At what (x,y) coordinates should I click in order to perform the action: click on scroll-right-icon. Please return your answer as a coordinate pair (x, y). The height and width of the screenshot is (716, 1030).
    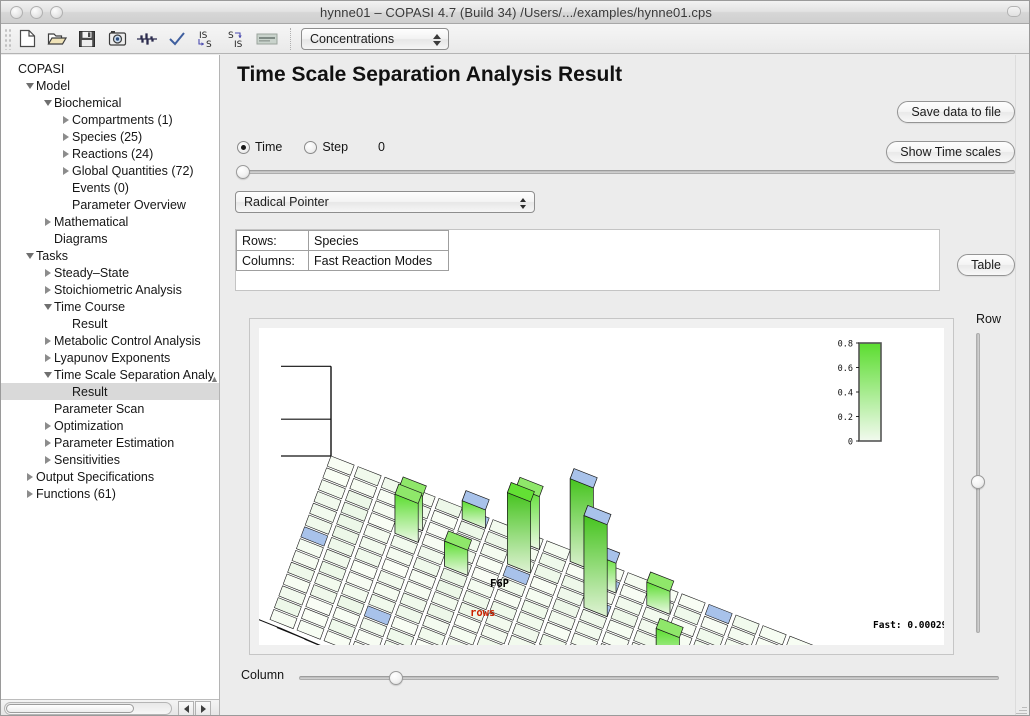
    Looking at the image, I should click on (203, 708).